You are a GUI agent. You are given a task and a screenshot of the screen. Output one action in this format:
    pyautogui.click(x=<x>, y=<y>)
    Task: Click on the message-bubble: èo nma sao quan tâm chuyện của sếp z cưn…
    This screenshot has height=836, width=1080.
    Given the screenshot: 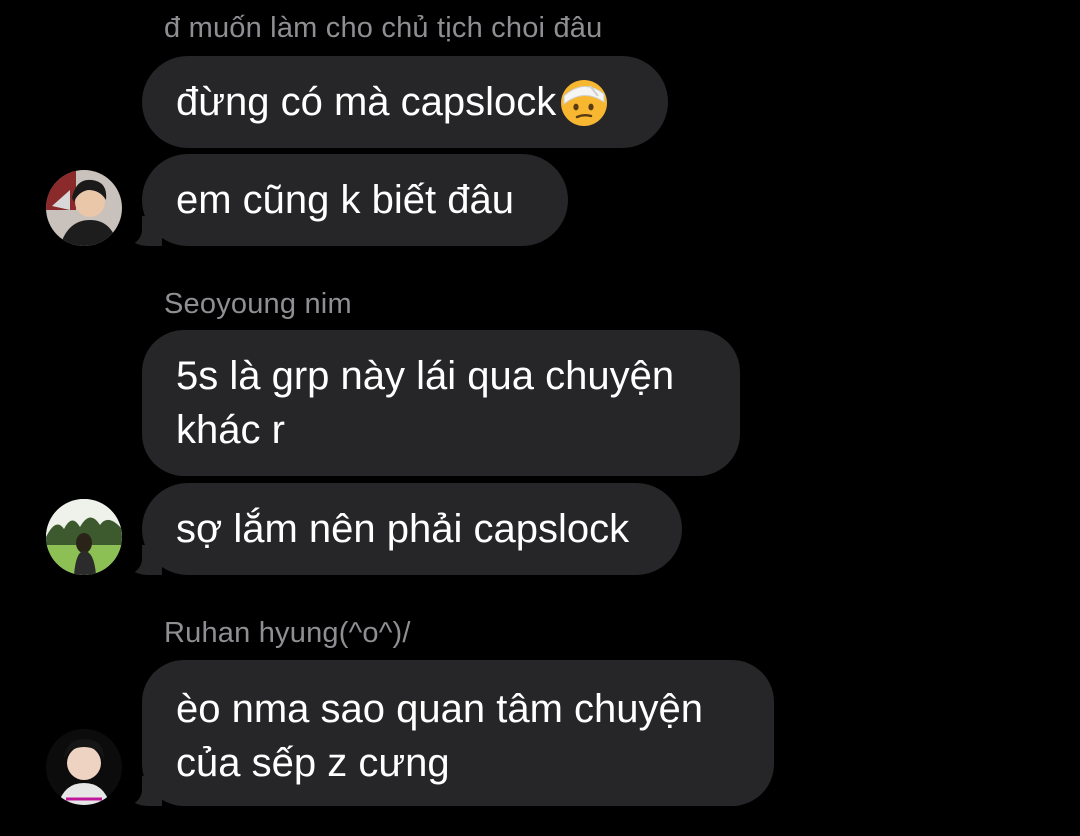 What is the action you would take?
    pyautogui.click(x=451, y=733)
    